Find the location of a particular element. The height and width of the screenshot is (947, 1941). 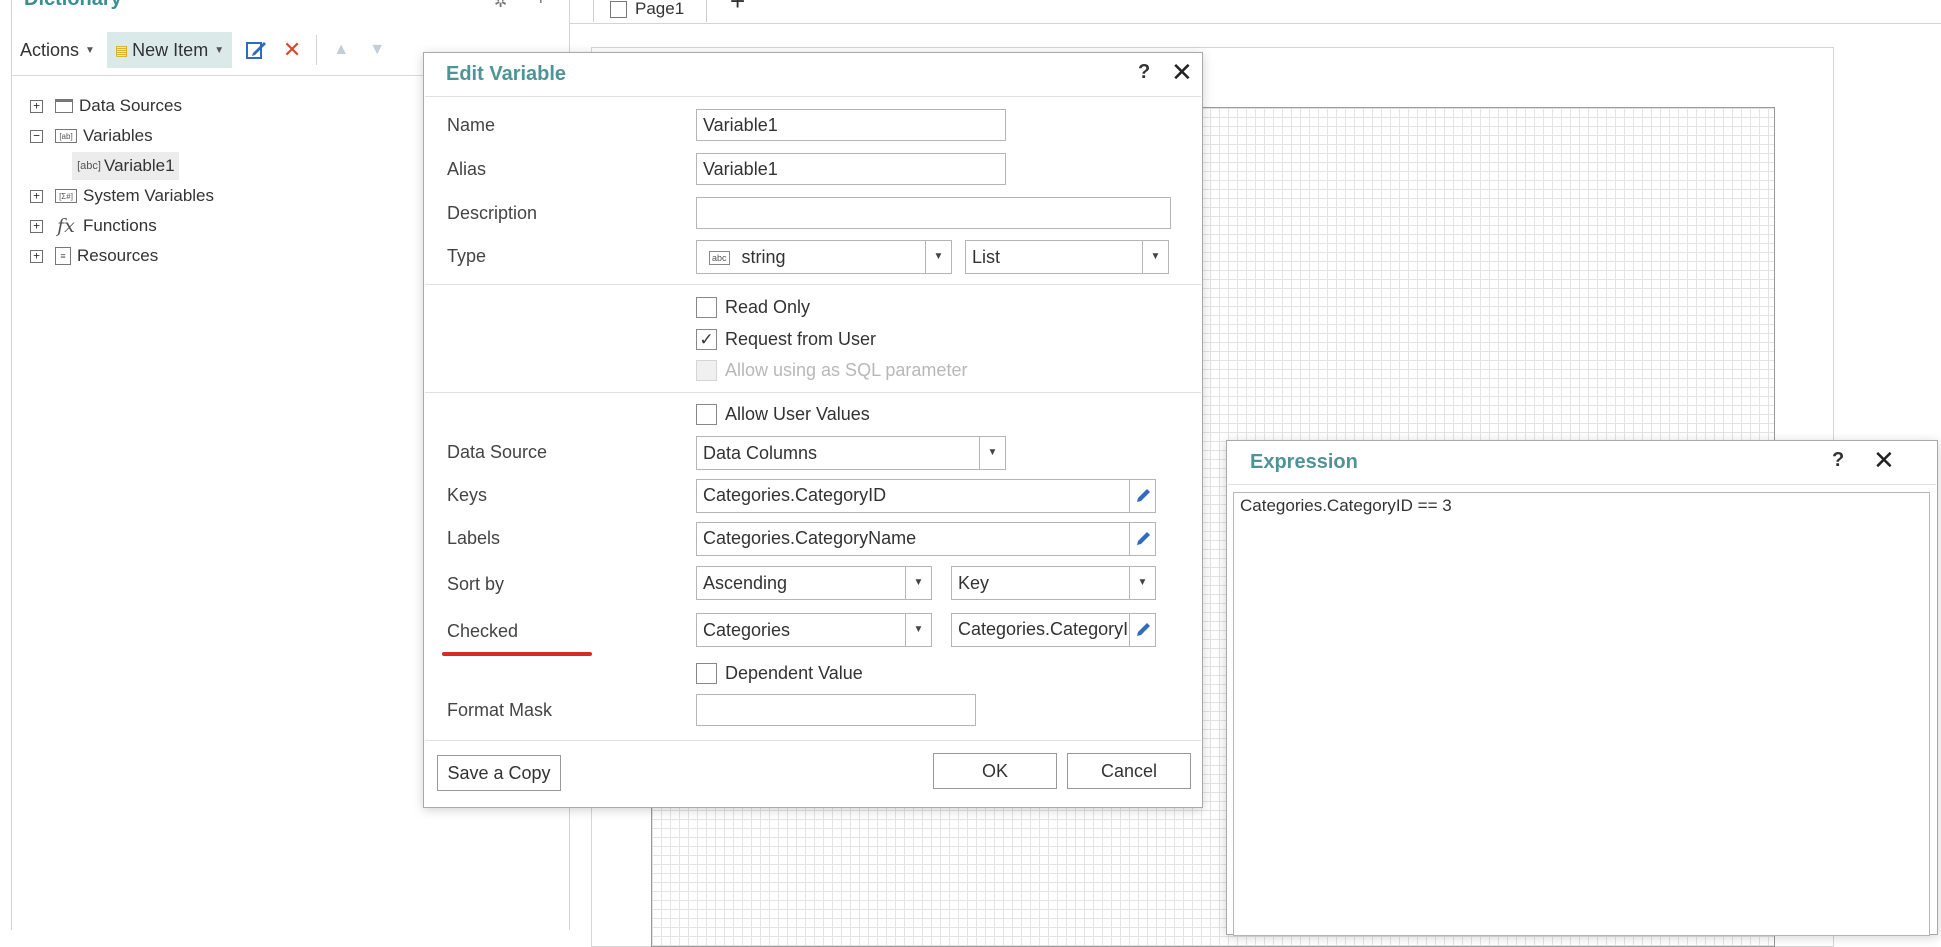

variables-icon: [ab] is located at coordinates (66, 136).